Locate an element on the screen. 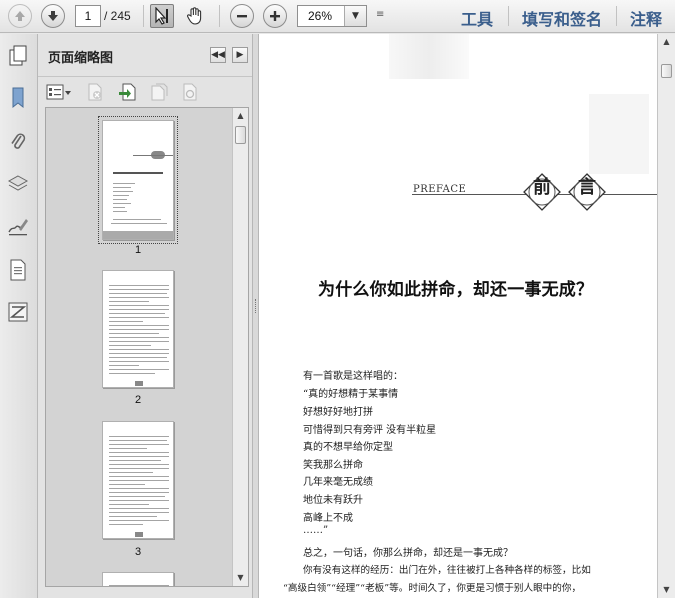  thumbnail-label-2: 2 is located at coordinates (138, 400).